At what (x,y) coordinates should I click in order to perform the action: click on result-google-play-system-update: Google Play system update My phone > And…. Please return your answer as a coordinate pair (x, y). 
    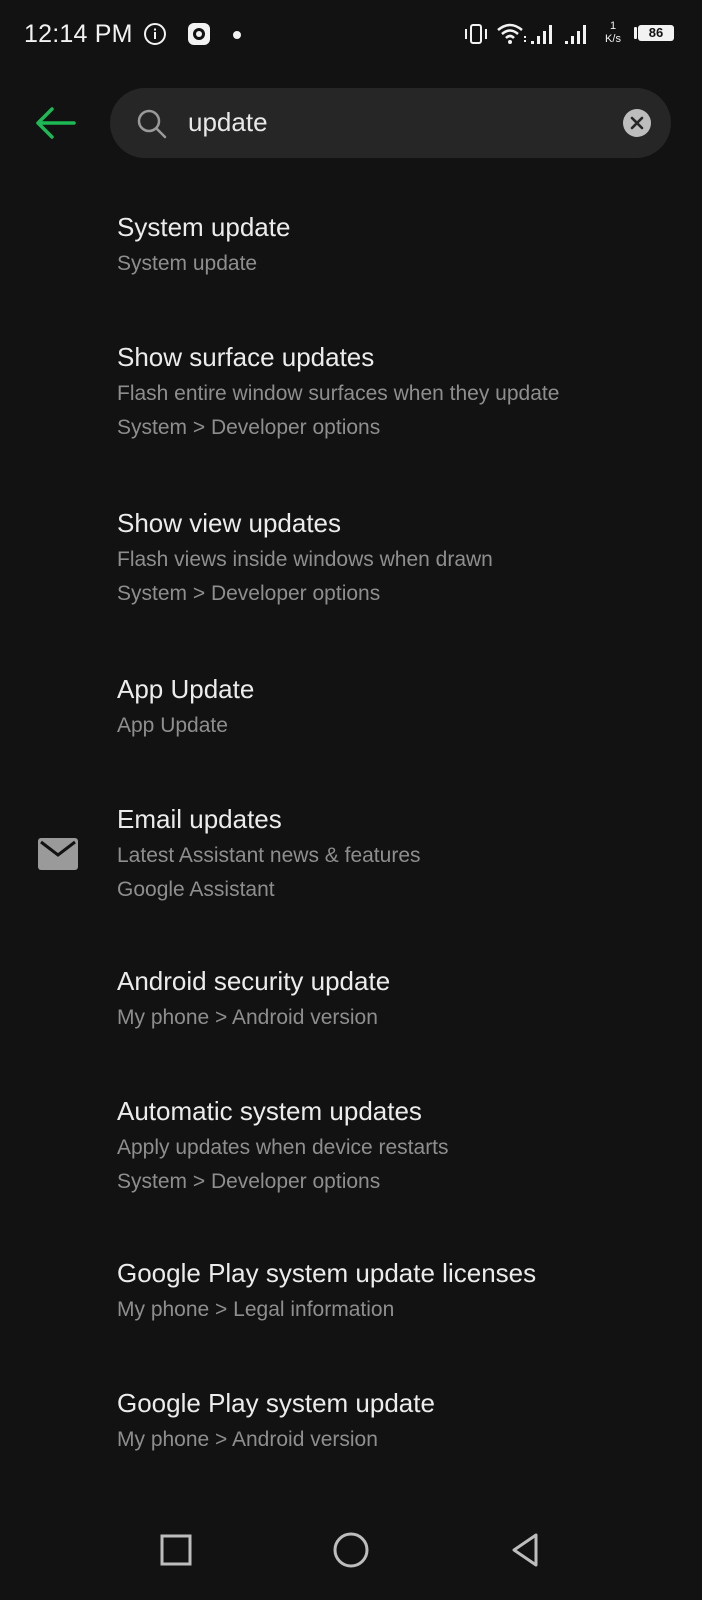
    Looking at the image, I should click on (351, 1426).